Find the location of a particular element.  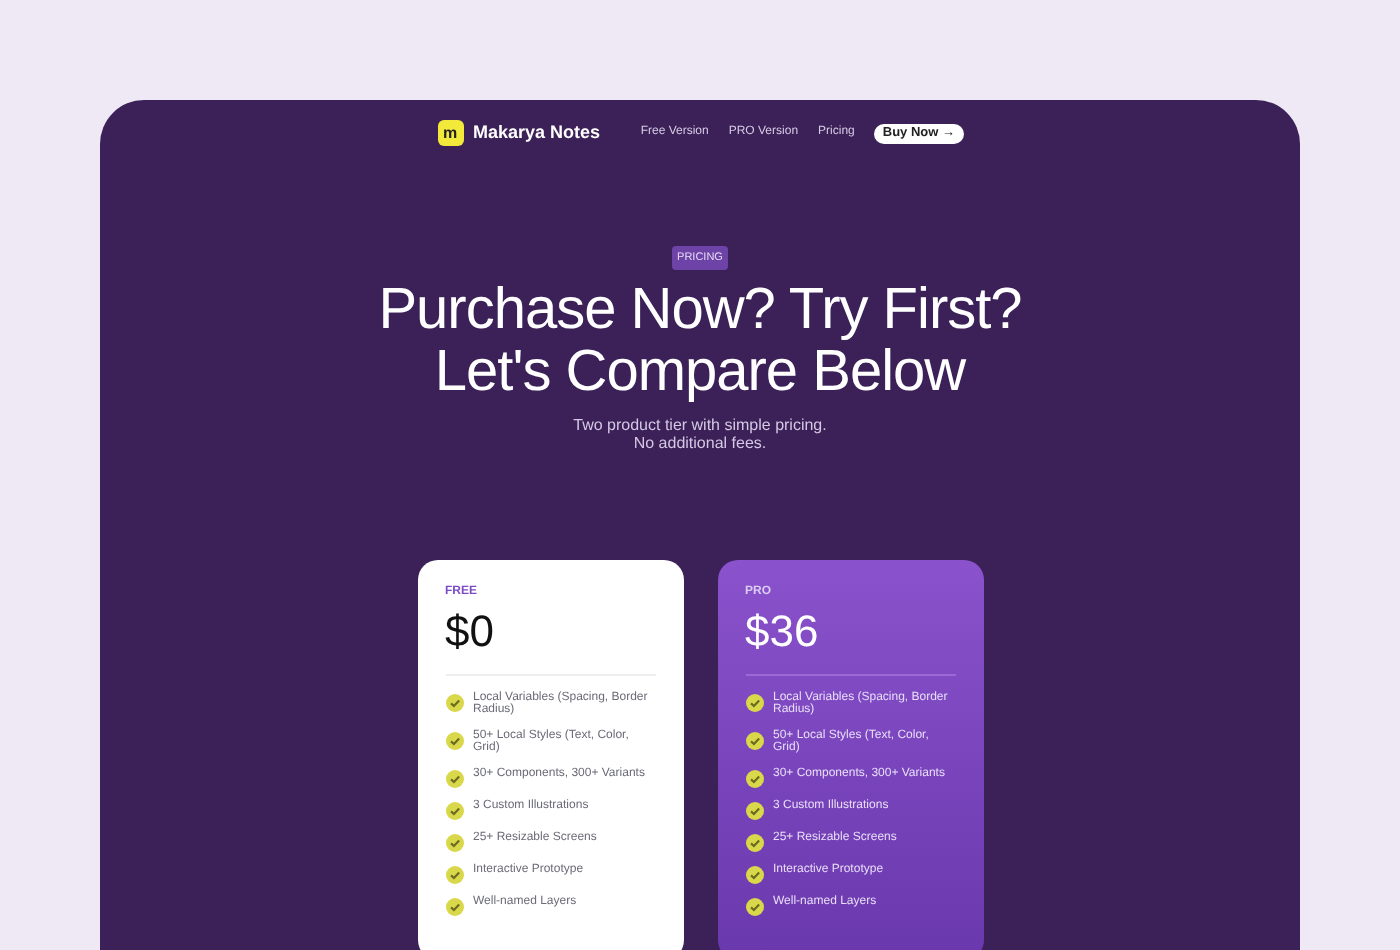

hero-title: Purchase Now? Try First? Let's Compare Below is located at coordinates (700, 341).